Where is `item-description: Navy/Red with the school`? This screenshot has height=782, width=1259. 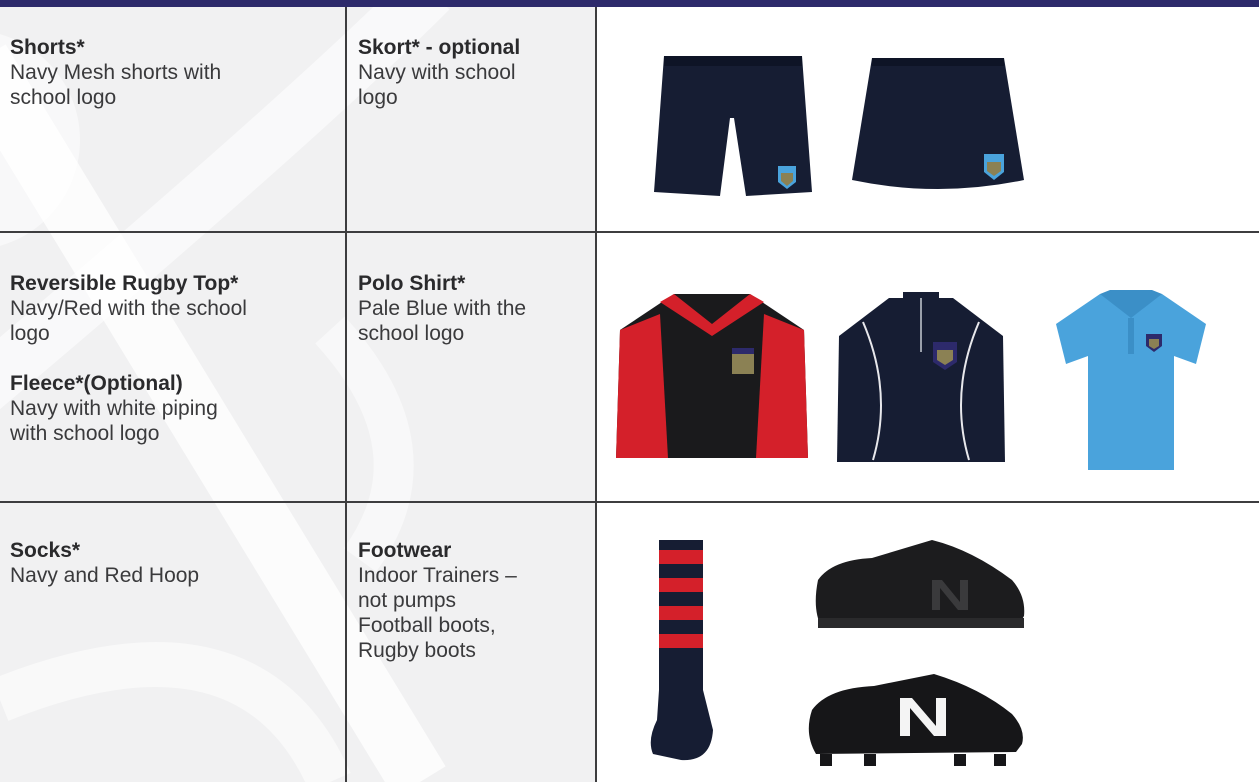
item-description: Navy/Red with the school is located at coordinates (128, 308).